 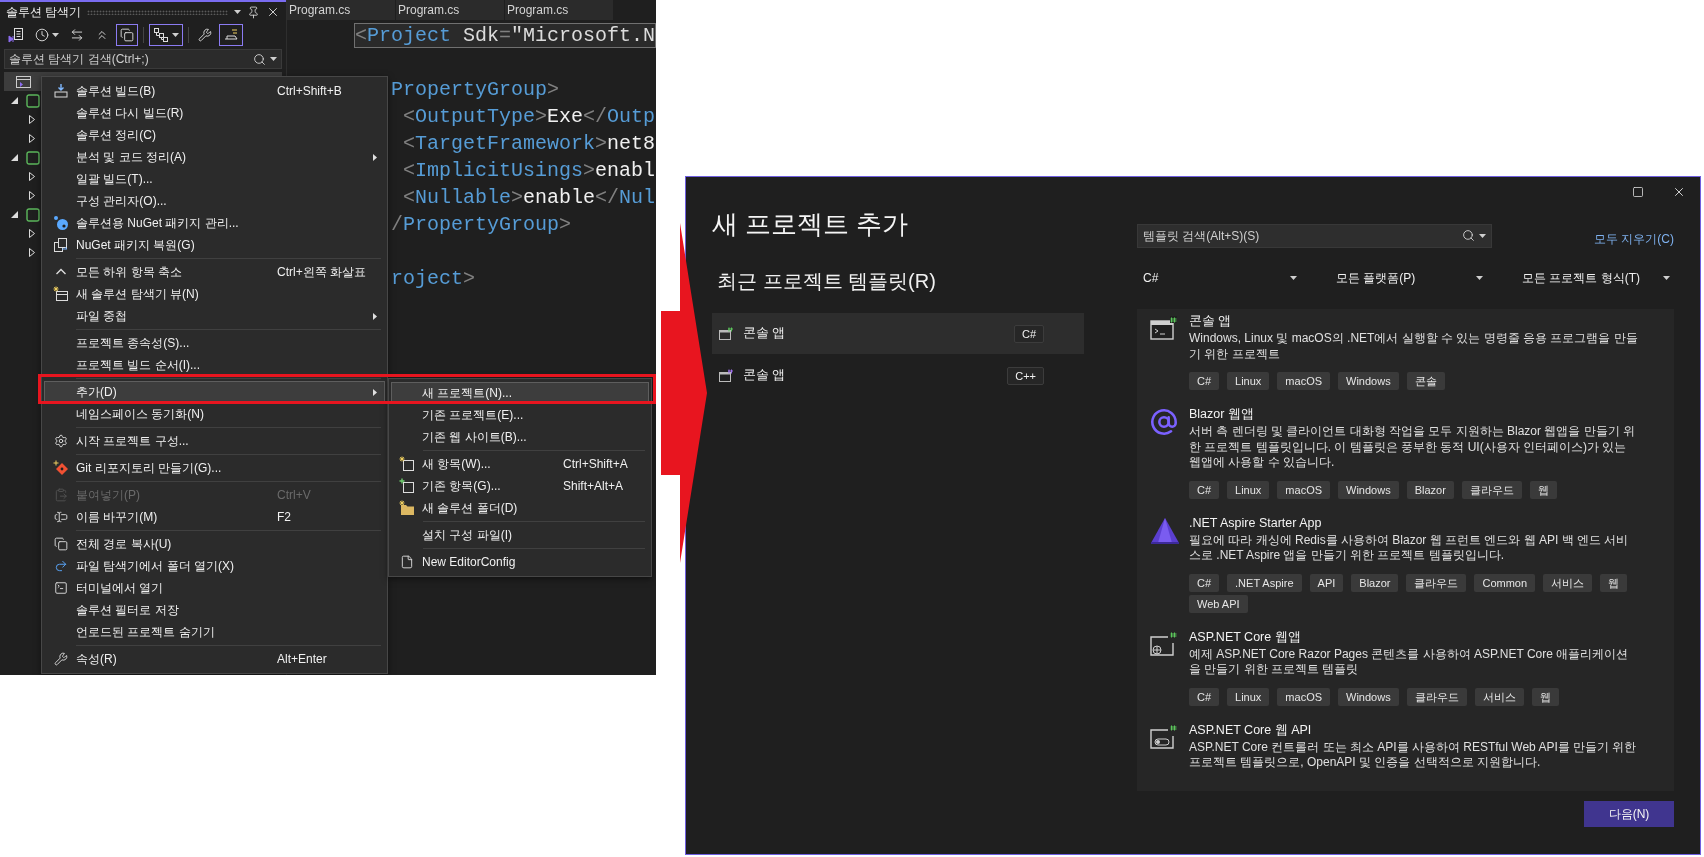 I want to click on menu-item: 솔루션 필터로 저장, so click(x=214, y=610).